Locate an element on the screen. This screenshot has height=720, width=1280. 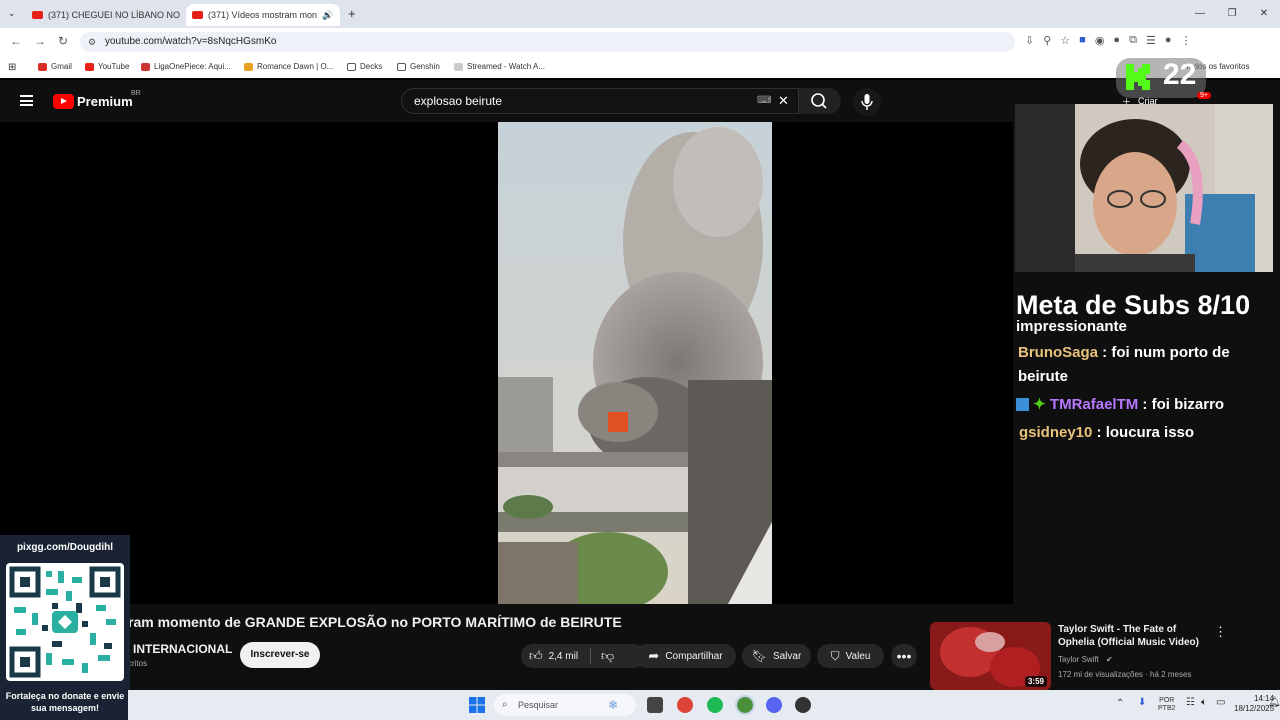
volume-icon: 🔈︎ is located at coordinates (1204, 702).